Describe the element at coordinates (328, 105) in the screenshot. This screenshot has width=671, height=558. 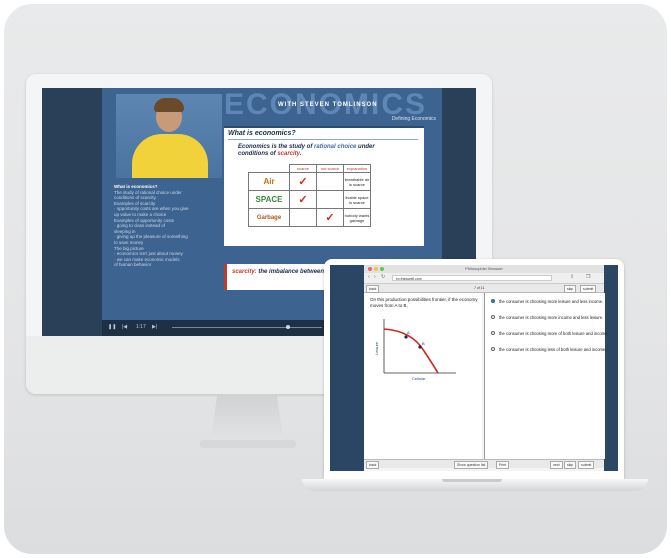
I see `instructor-name: WITH STEVEN TOMLINSON` at that location.